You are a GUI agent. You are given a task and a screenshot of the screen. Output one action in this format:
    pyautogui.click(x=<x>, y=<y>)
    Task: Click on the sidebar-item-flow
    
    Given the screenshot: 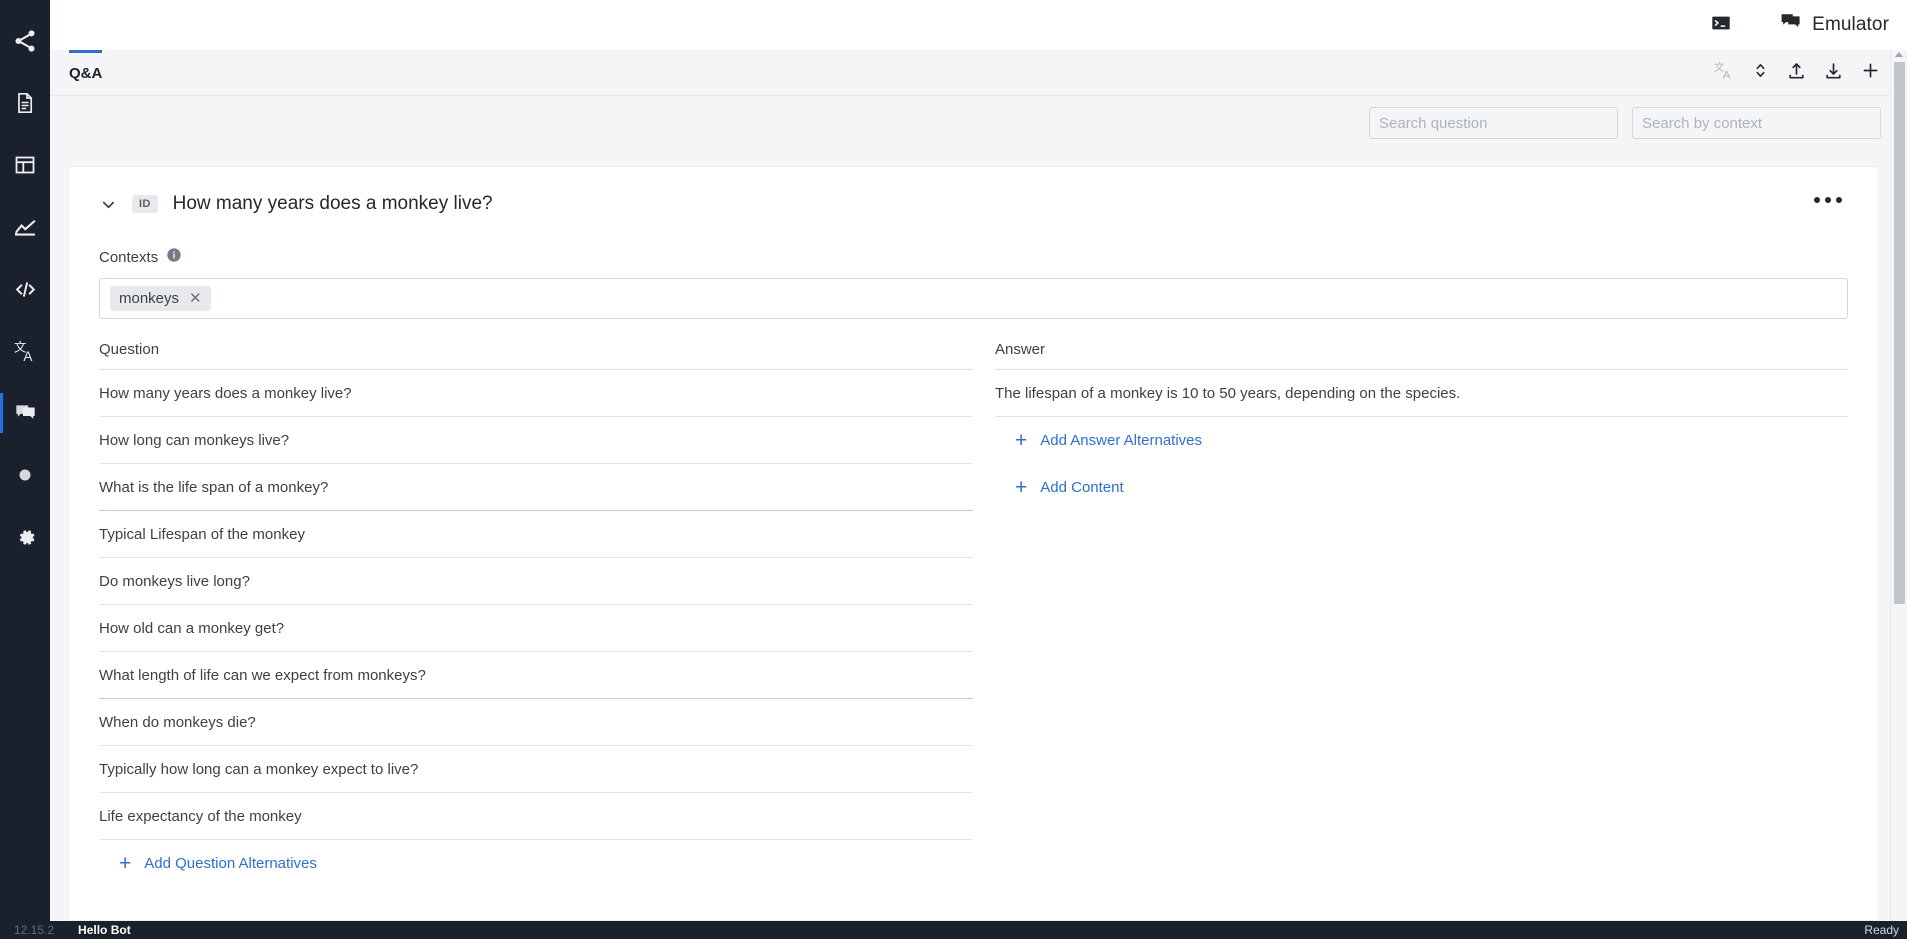 What is the action you would take?
    pyautogui.click(x=25, y=41)
    